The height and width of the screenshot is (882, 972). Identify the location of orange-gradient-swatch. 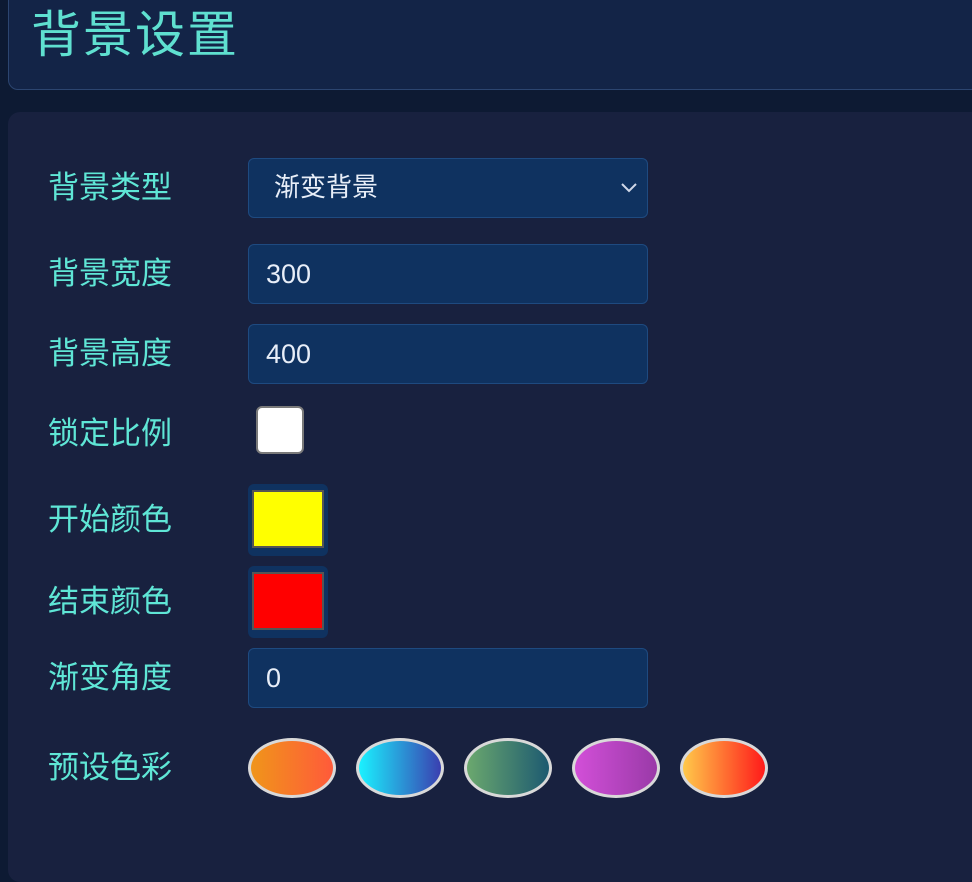
(292, 768).